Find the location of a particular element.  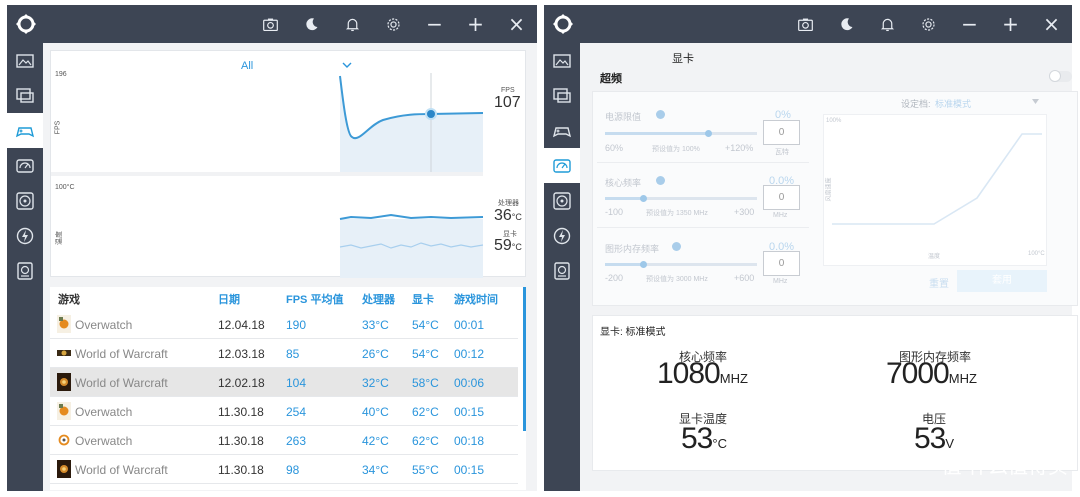

table-row: Overwatch 11.30.18 263 42°C 62°C 00:18 is located at coordinates (284, 440).